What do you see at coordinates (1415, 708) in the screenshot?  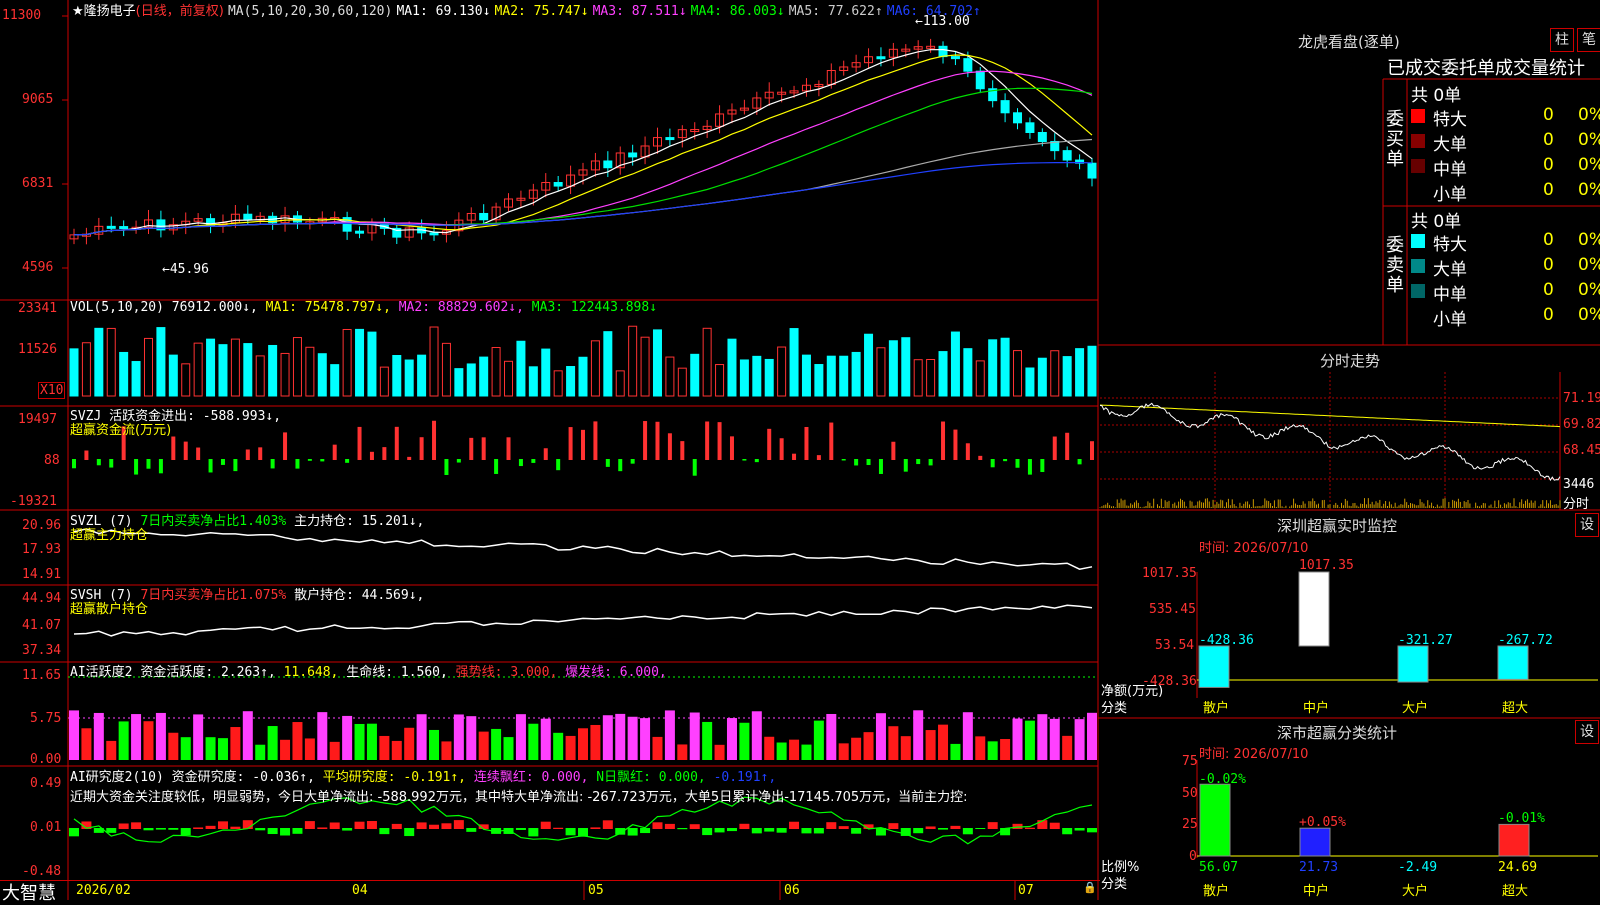 I see `monitor-category: 大户` at bounding box center [1415, 708].